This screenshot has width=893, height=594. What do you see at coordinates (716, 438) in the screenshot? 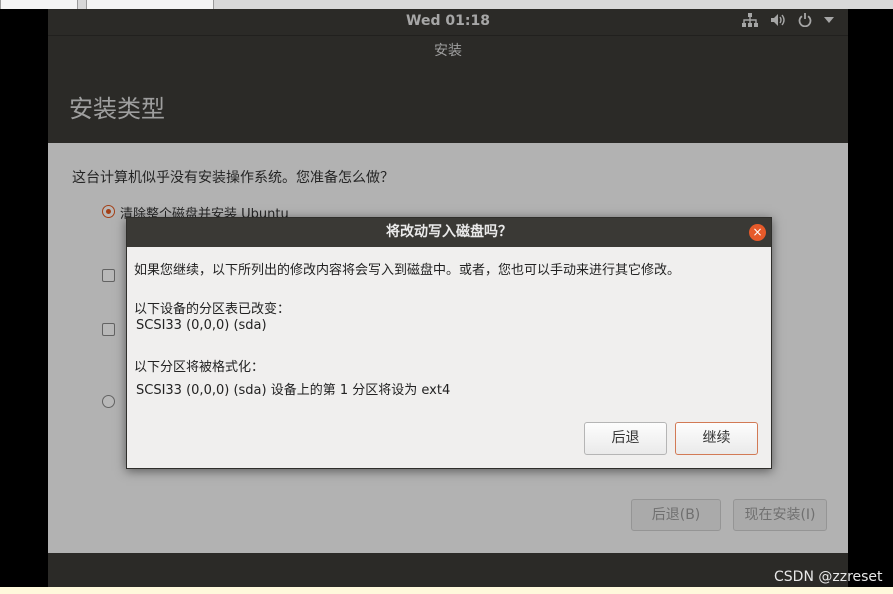
I see `dialog-continue-button: 继续` at bounding box center [716, 438].